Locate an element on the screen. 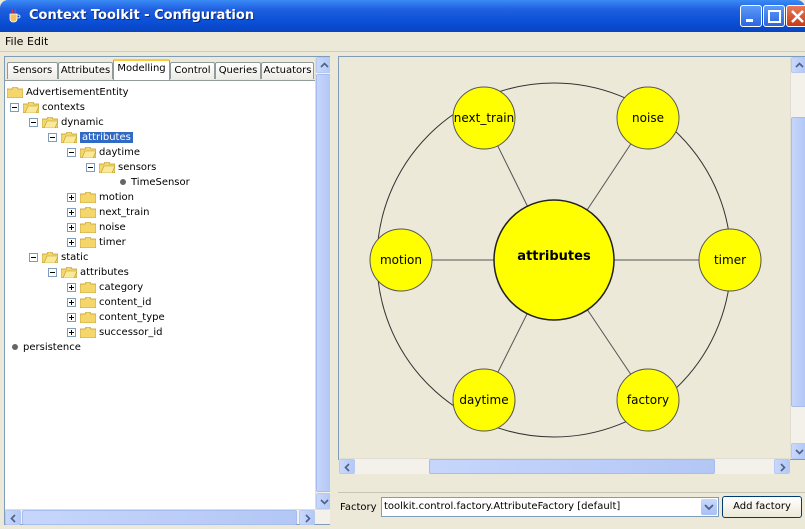 The width and height of the screenshot is (805, 529). graph-node-next-train: next_train is located at coordinates (484, 118).